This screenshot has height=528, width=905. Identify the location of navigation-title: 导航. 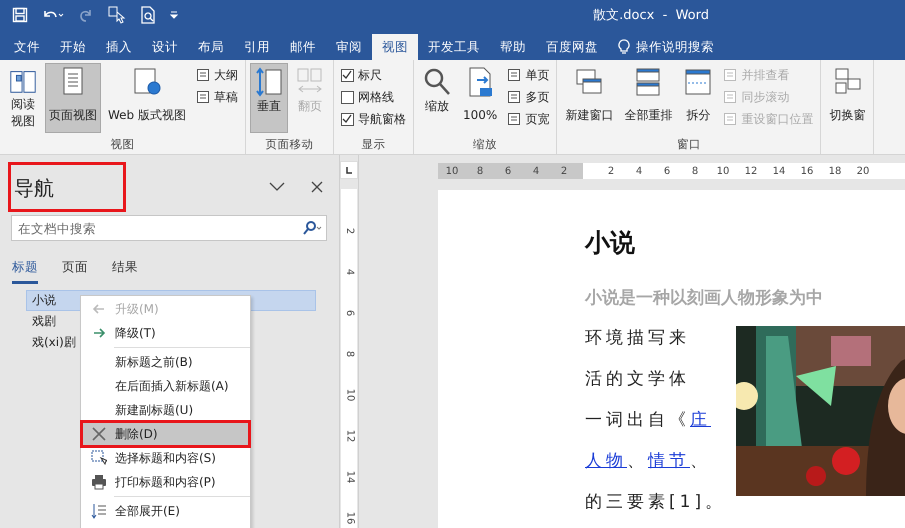
(67, 187).